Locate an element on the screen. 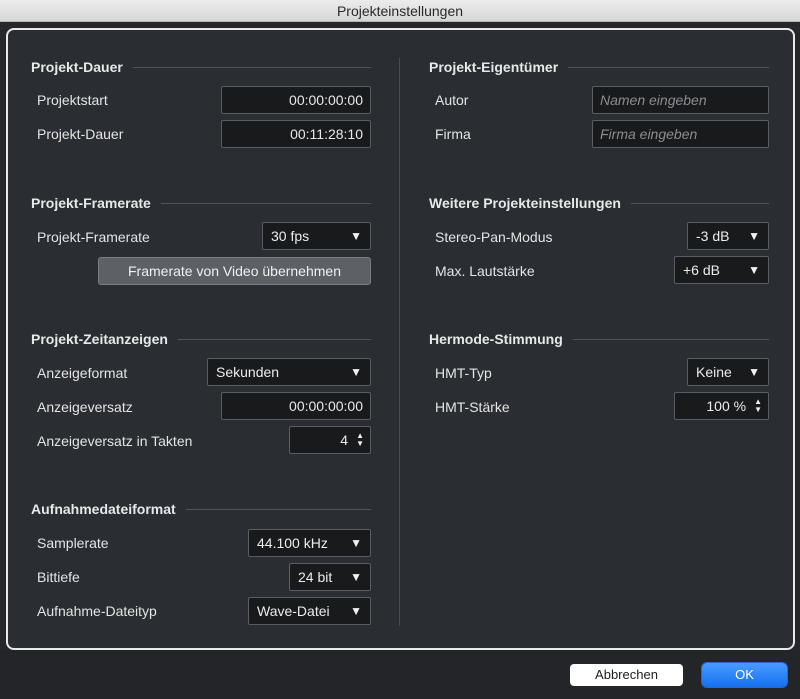 This screenshot has height=699, width=800. project-length-label: Projekt-Dauer is located at coordinates (80, 134).